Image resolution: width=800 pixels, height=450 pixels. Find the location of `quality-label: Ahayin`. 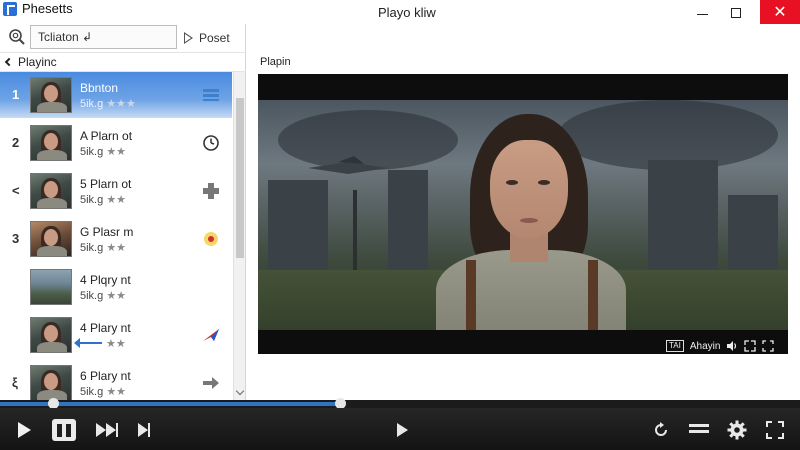

quality-label: Ahayin is located at coordinates (705, 346).